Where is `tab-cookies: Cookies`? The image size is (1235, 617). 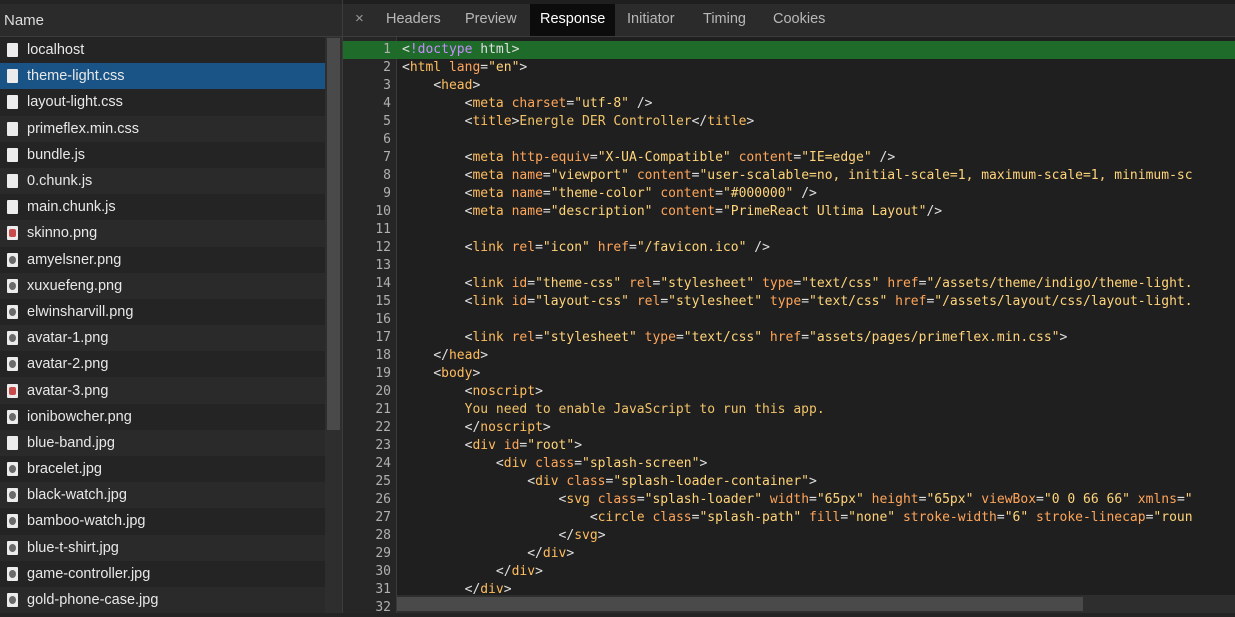
tab-cookies: Cookies is located at coordinates (799, 20).